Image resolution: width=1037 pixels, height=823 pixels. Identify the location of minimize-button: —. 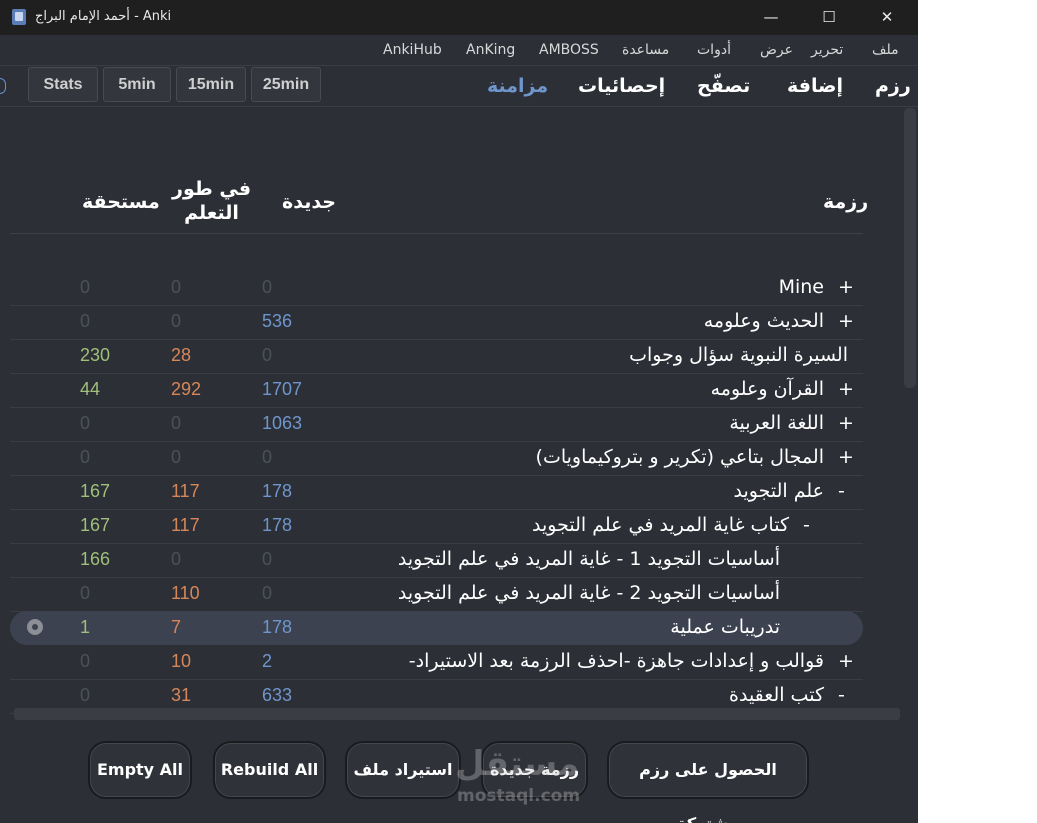
(771, 17).